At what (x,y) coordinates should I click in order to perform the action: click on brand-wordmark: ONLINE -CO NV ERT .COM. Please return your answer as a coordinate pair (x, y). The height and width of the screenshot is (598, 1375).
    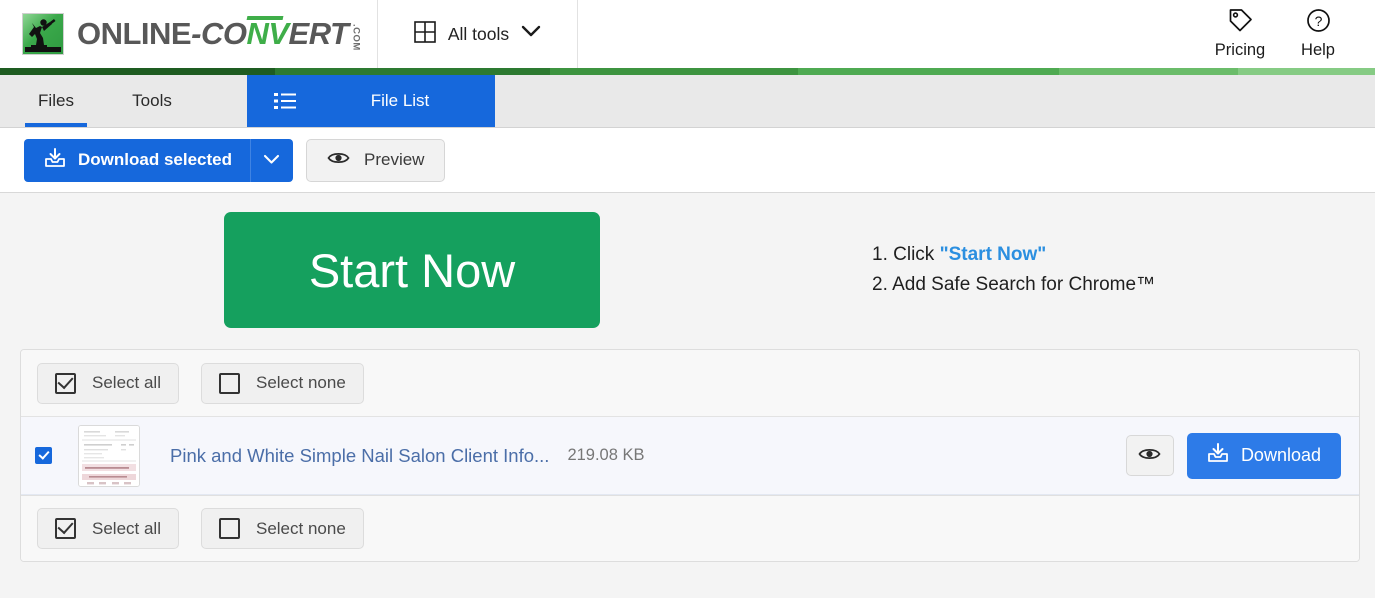
    Looking at the image, I should click on (219, 34).